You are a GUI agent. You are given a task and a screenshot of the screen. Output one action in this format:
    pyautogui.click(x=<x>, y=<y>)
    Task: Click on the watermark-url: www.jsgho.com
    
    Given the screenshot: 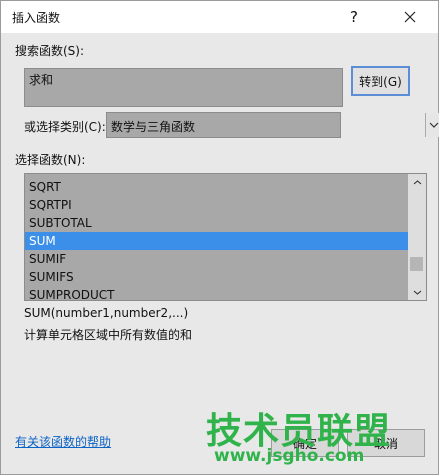 What is the action you would take?
    pyautogui.click(x=289, y=456)
    